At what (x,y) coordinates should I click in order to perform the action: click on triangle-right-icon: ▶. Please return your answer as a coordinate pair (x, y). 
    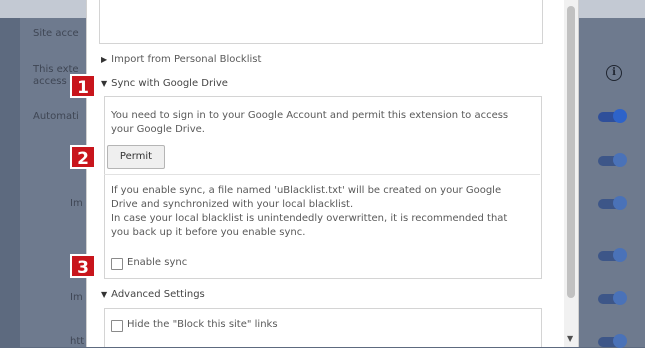
    Looking at the image, I should click on (104, 59).